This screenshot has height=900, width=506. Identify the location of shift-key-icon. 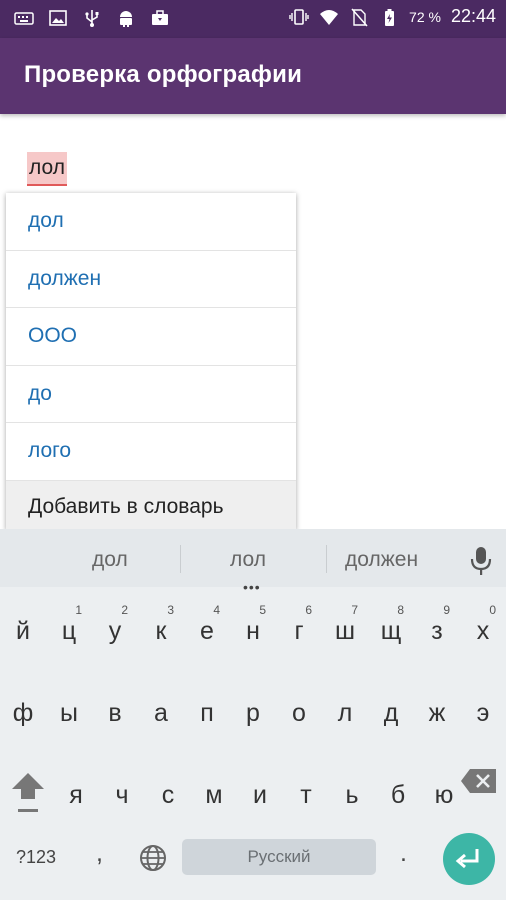
(28, 794).